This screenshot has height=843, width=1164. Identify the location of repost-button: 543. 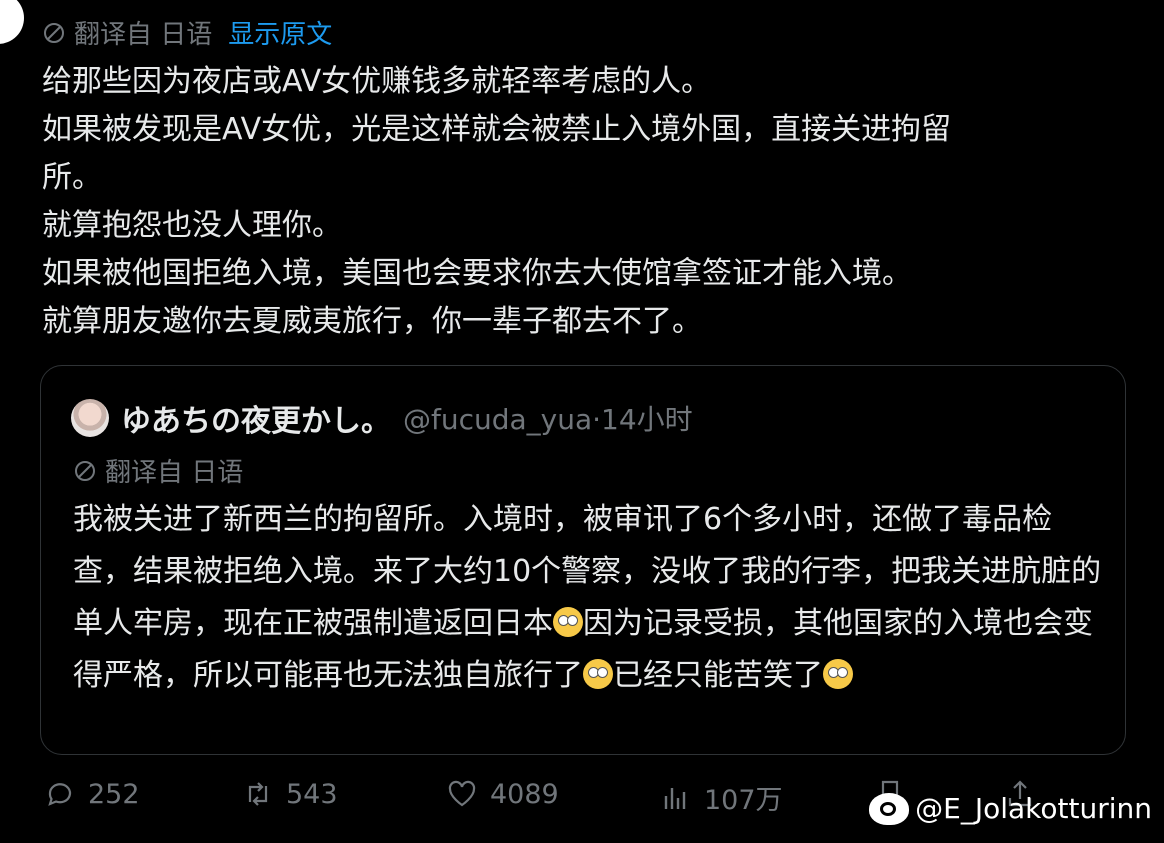
(290, 794).